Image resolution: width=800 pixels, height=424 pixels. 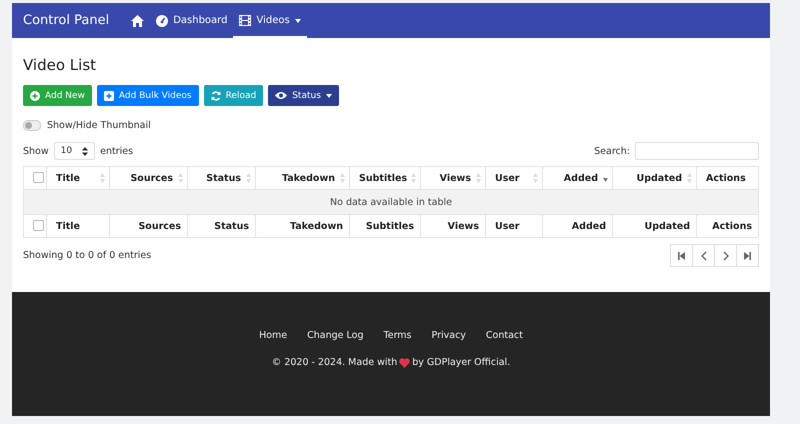 What do you see at coordinates (68, 178) in the screenshot?
I see `column-header: Title` at bounding box center [68, 178].